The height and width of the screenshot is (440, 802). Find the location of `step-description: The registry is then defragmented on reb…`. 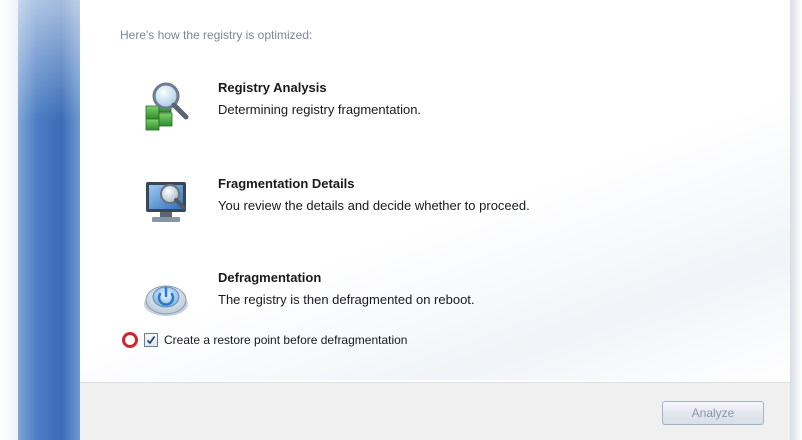

step-description: The registry is then defragmented on reb… is located at coordinates (346, 299).